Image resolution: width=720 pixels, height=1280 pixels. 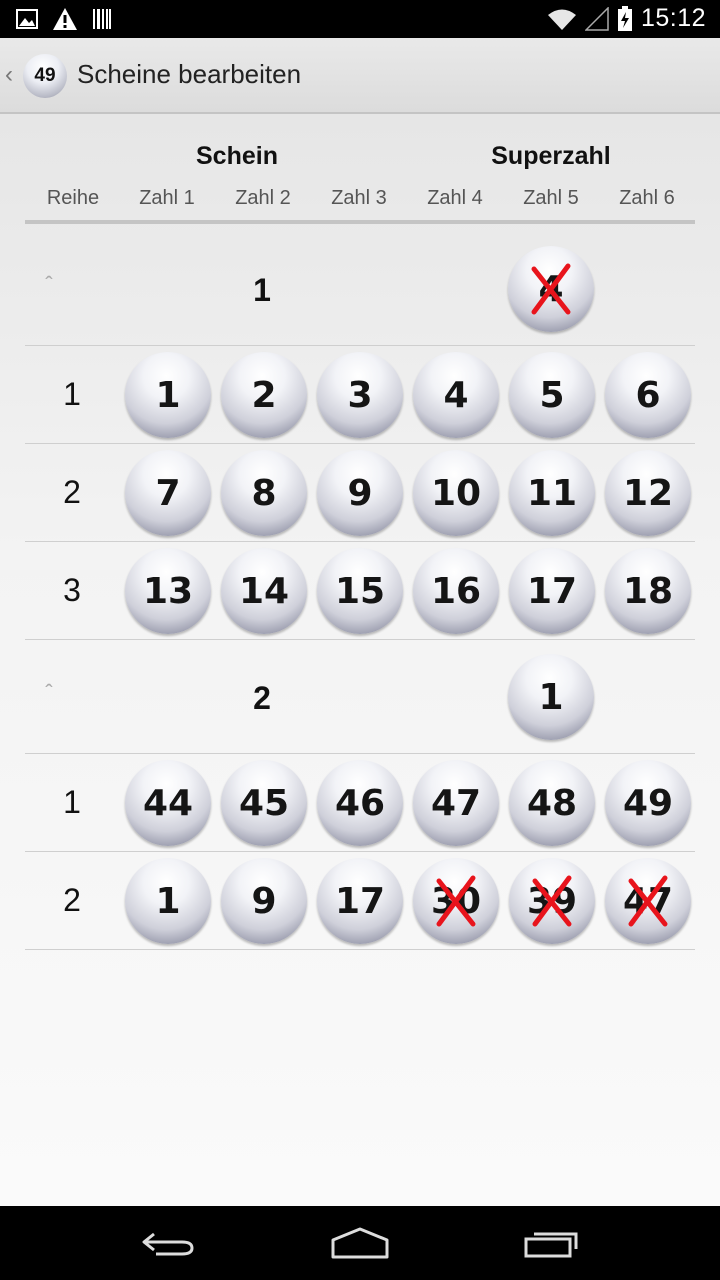 I want to click on barcode-icon, so click(x=102, y=19).